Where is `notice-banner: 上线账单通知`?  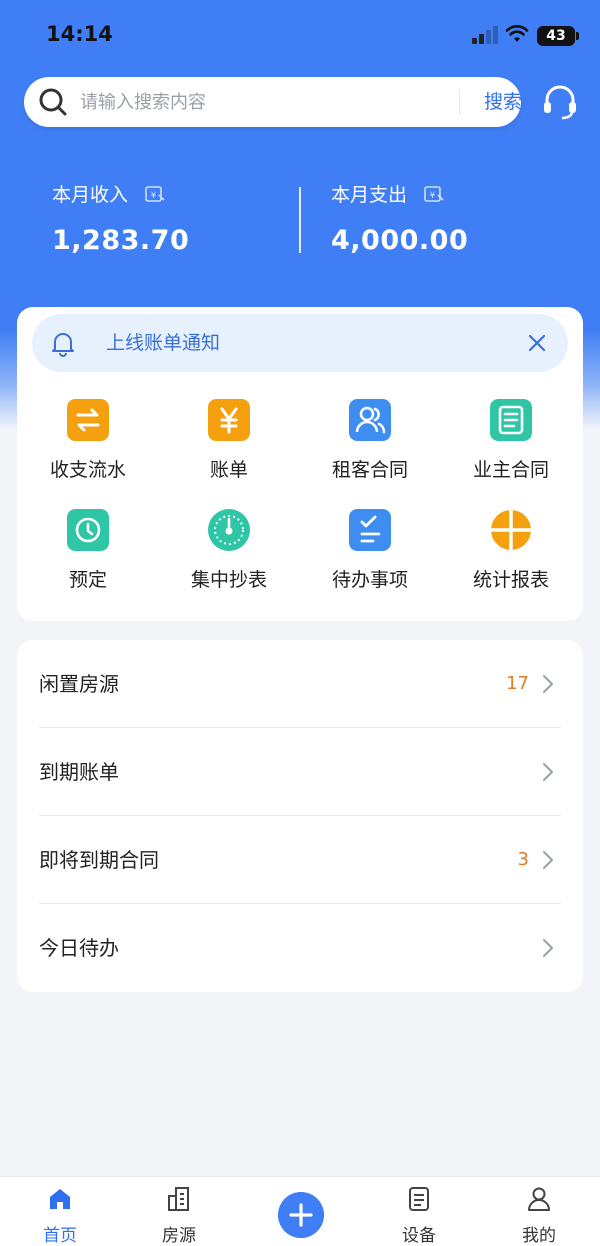 notice-banner: 上线账单通知 is located at coordinates (300, 343).